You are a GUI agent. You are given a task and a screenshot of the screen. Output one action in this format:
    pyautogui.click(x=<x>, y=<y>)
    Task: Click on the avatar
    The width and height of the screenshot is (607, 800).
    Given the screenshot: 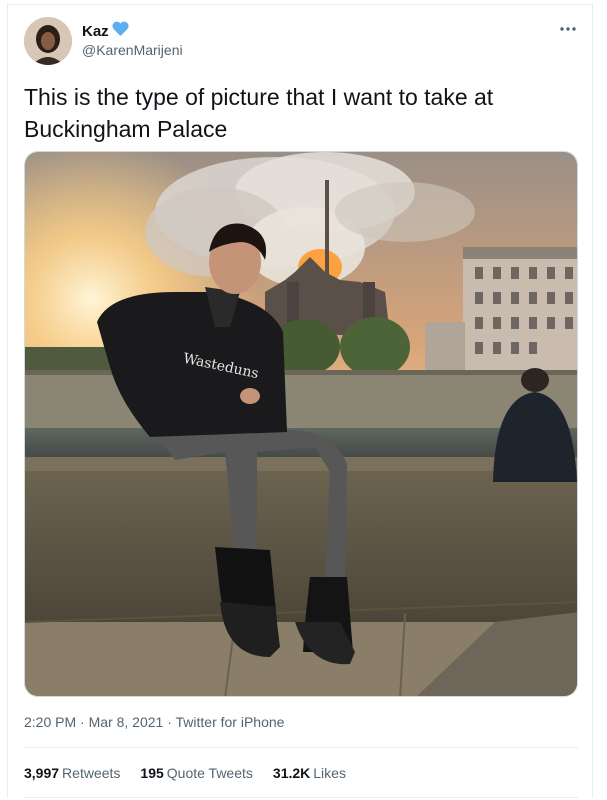 What is the action you would take?
    pyautogui.click(x=48, y=41)
    